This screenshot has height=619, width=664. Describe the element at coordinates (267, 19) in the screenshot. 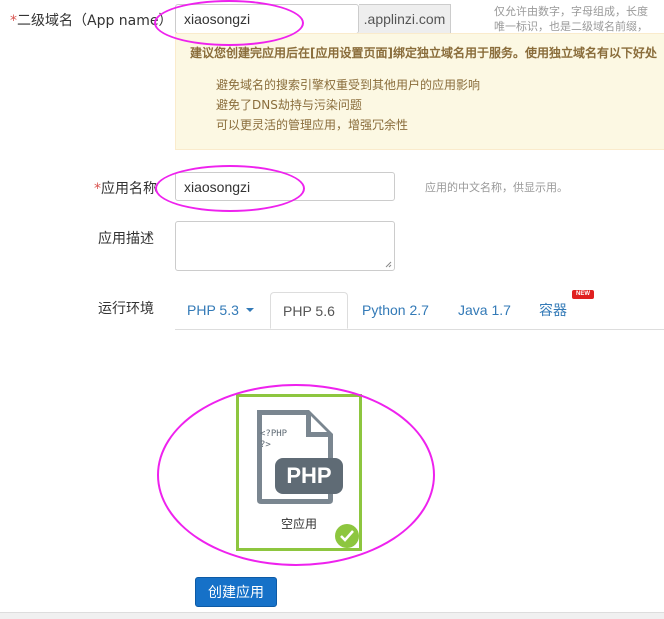

I see `subdomain-input: xiaosongzi` at that location.